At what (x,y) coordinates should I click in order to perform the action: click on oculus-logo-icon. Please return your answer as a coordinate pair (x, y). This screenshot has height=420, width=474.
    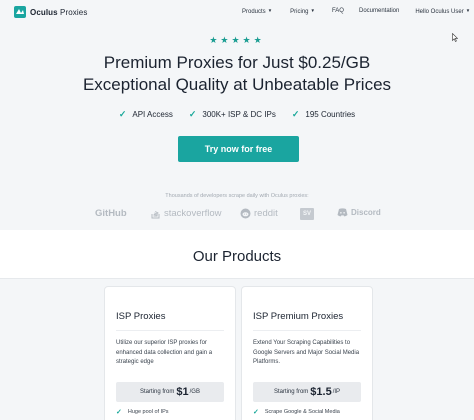
    Looking at the image, I should click on (20, 12).